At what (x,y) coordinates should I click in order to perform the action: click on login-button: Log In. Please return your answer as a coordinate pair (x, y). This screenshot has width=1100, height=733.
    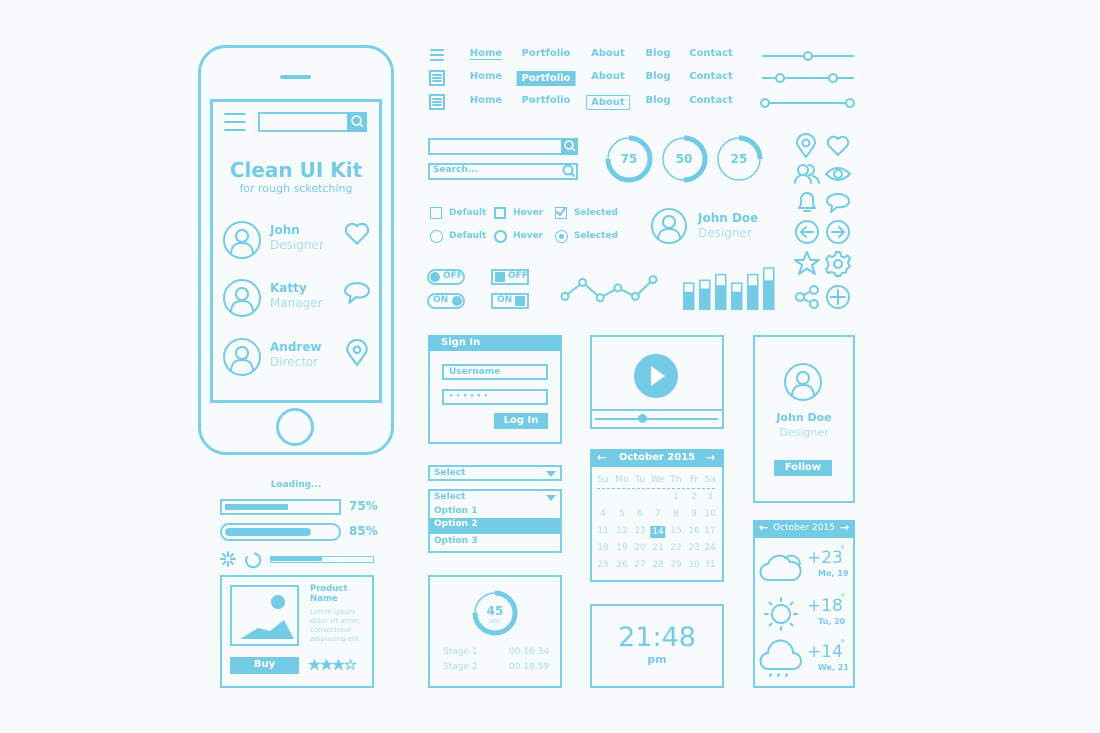
    Looking at the image, I should click on (521, 421).